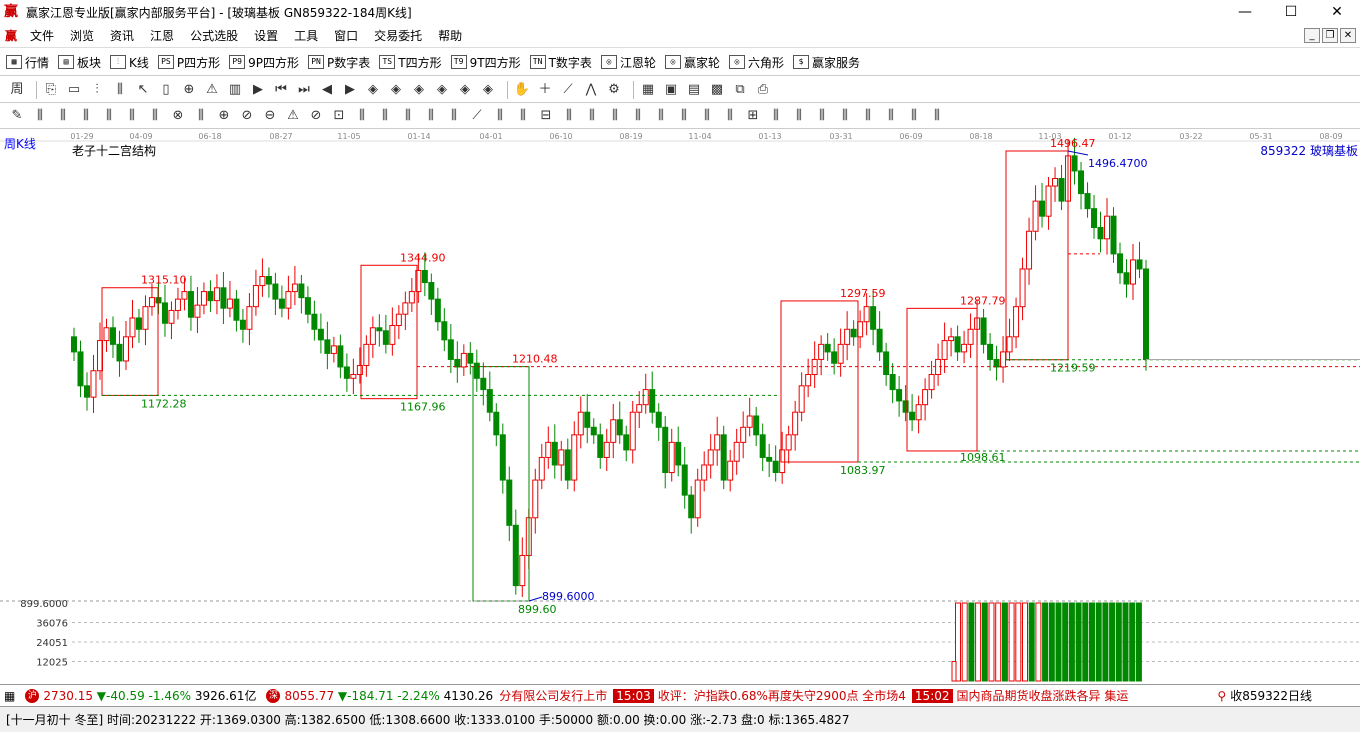  What do you see at coordinates (398, 35) in the screenshot?
I see `menu-trade: 交易委托` at bounding box center [398, 35].